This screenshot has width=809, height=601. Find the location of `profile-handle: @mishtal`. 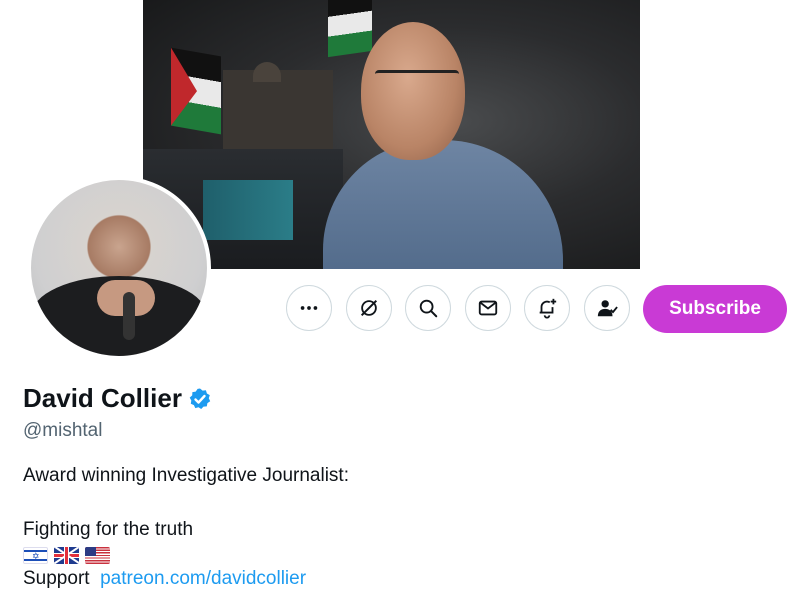

profile-handle: @mishtal is located at coordinates (63, 430).